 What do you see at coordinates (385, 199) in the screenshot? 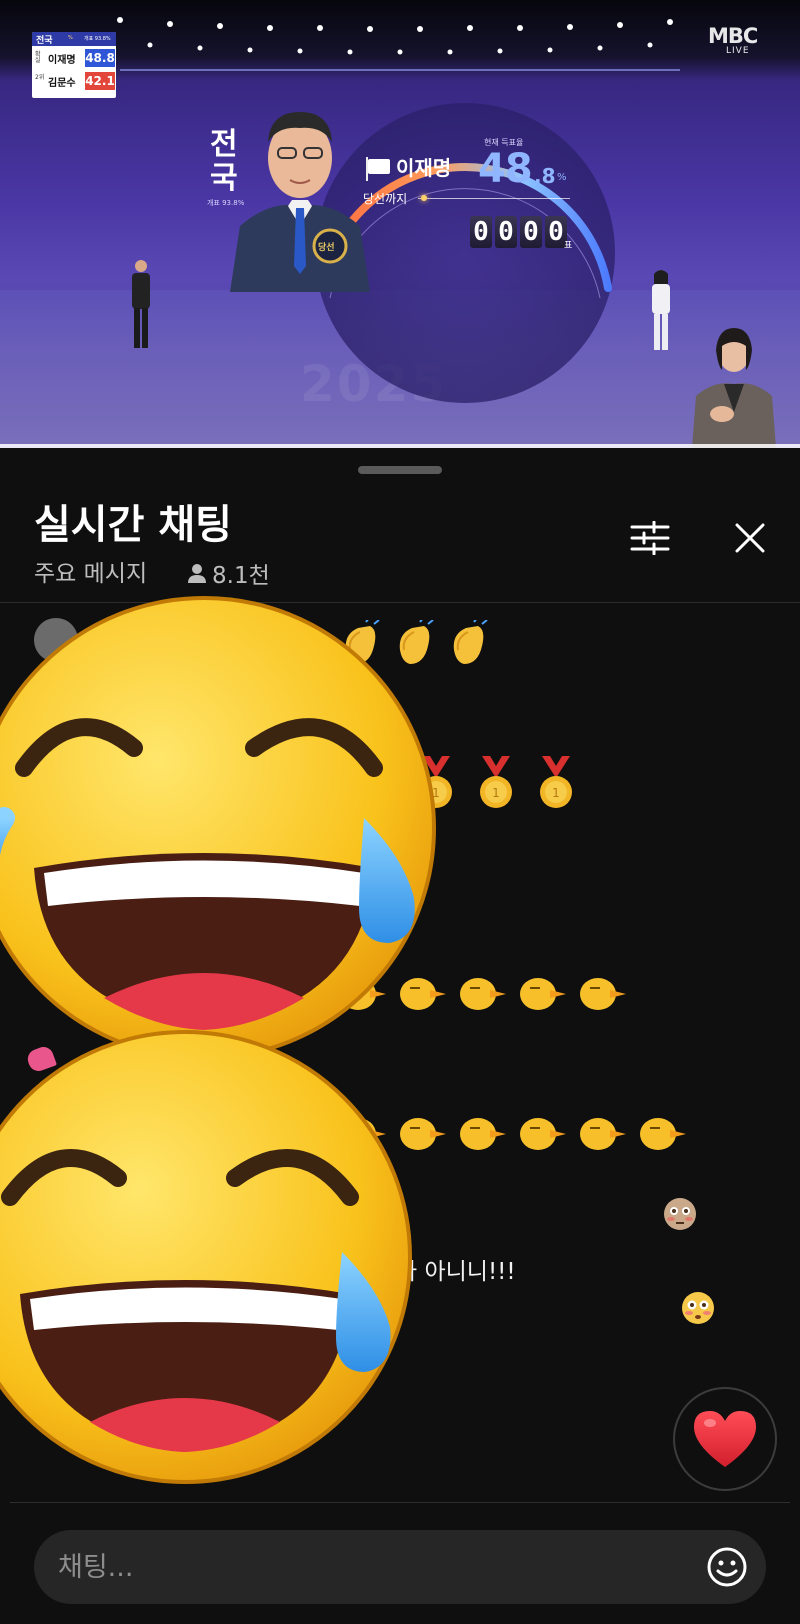
I see `until-win-label: 당선까지` at bounding box center [385, 199].